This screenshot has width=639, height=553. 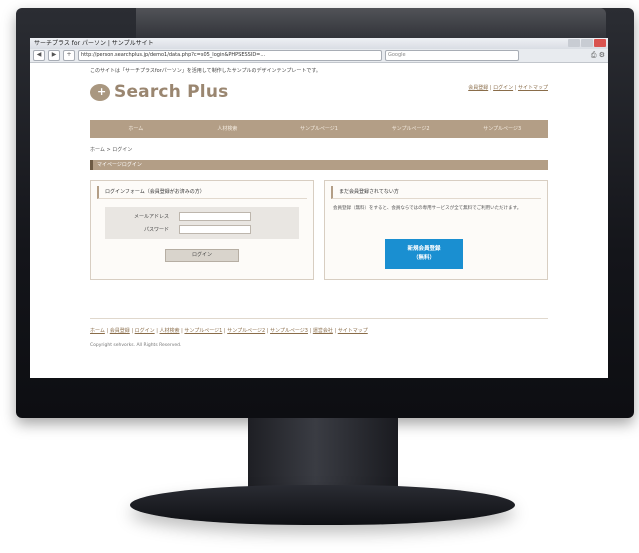 What do you see at coordinates (136, 129) in the screenshot?
I see `nav-item-home: ホーム` at bounding box center [136, 129].